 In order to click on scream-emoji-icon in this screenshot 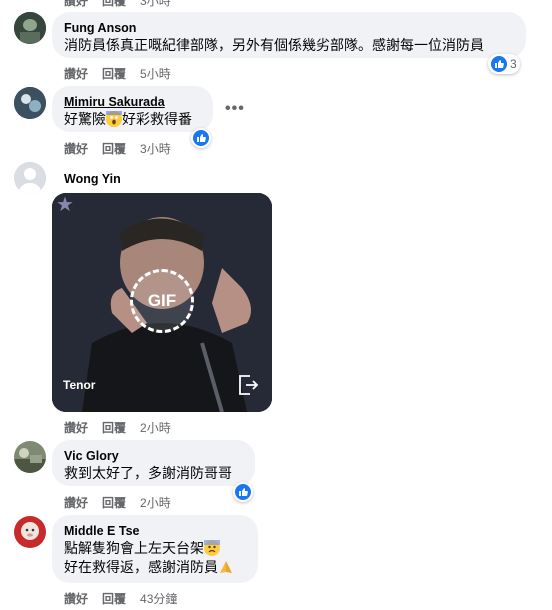, I will do `click(114, 119)`.